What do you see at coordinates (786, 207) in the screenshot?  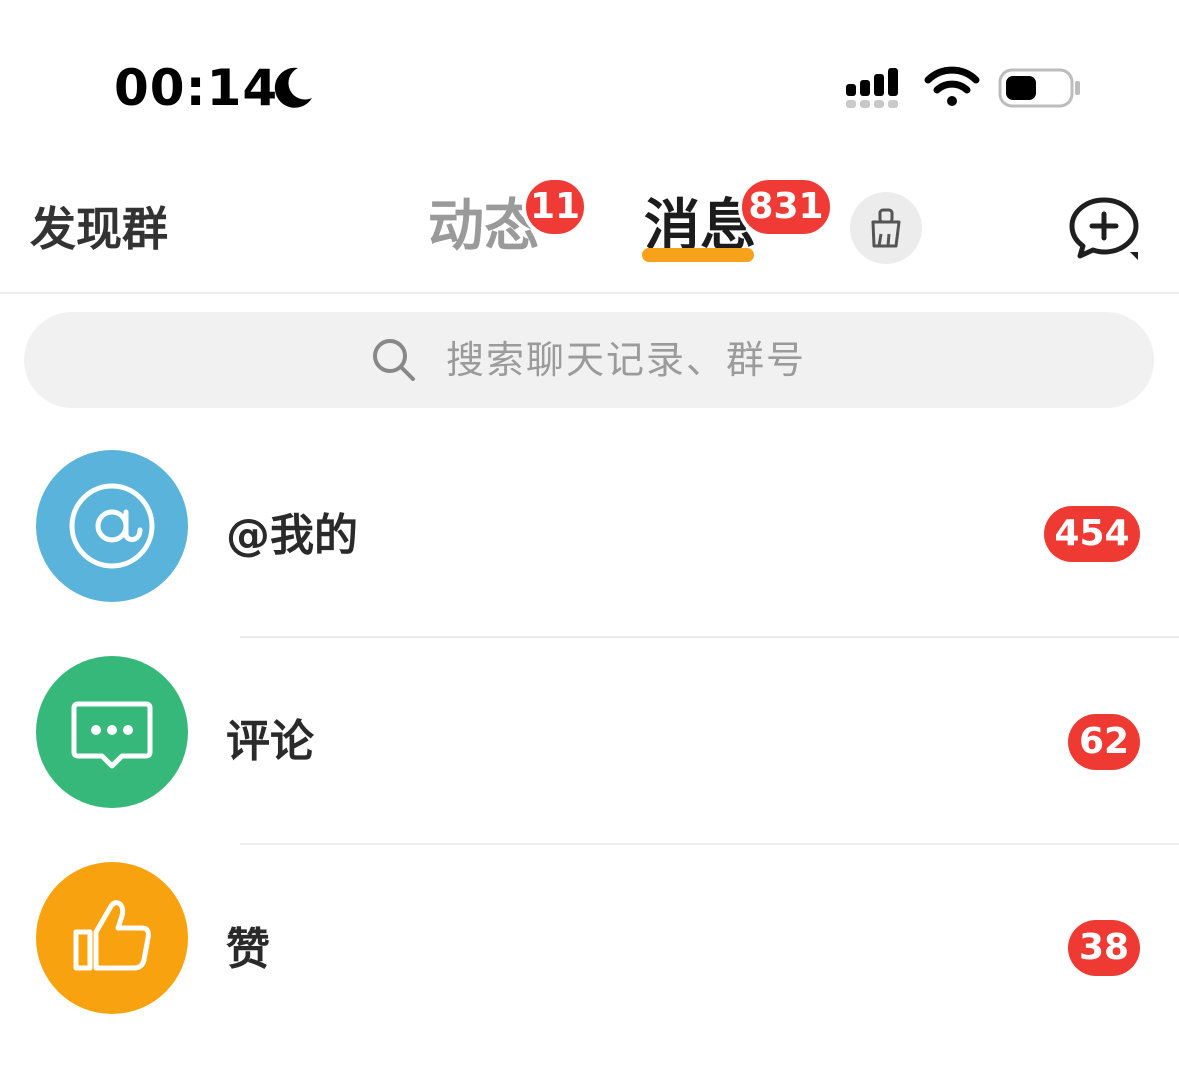 I see `tab-xiaoxi-badge: 831` at bounding box center [786, 207].